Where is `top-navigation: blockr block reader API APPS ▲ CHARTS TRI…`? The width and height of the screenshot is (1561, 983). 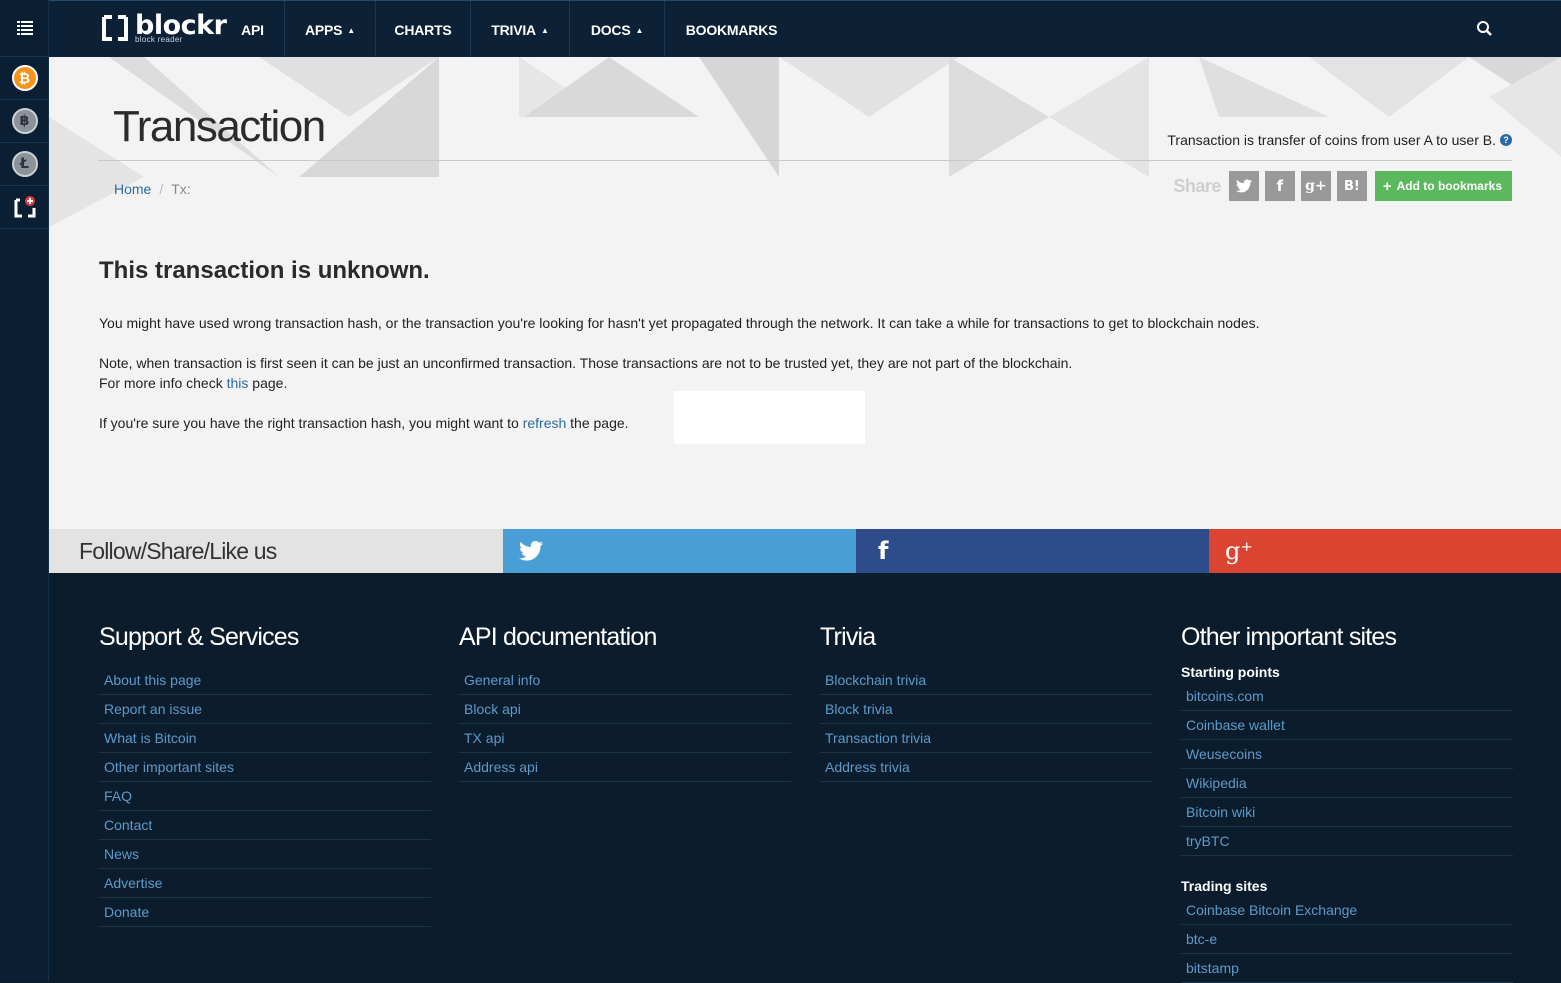
top-navigation: blockr block reader API APPS ▲ CHARTS TRI… is located at coordinates (805, 29).